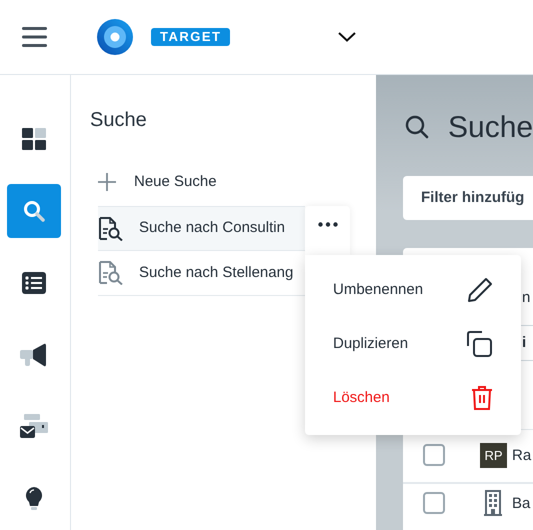 This screenshot has width=533, height=530. Describe the element at coordinates (468, 198) in the screenshot. I see `add-filter-button: Filter hinzufüg` at that location.